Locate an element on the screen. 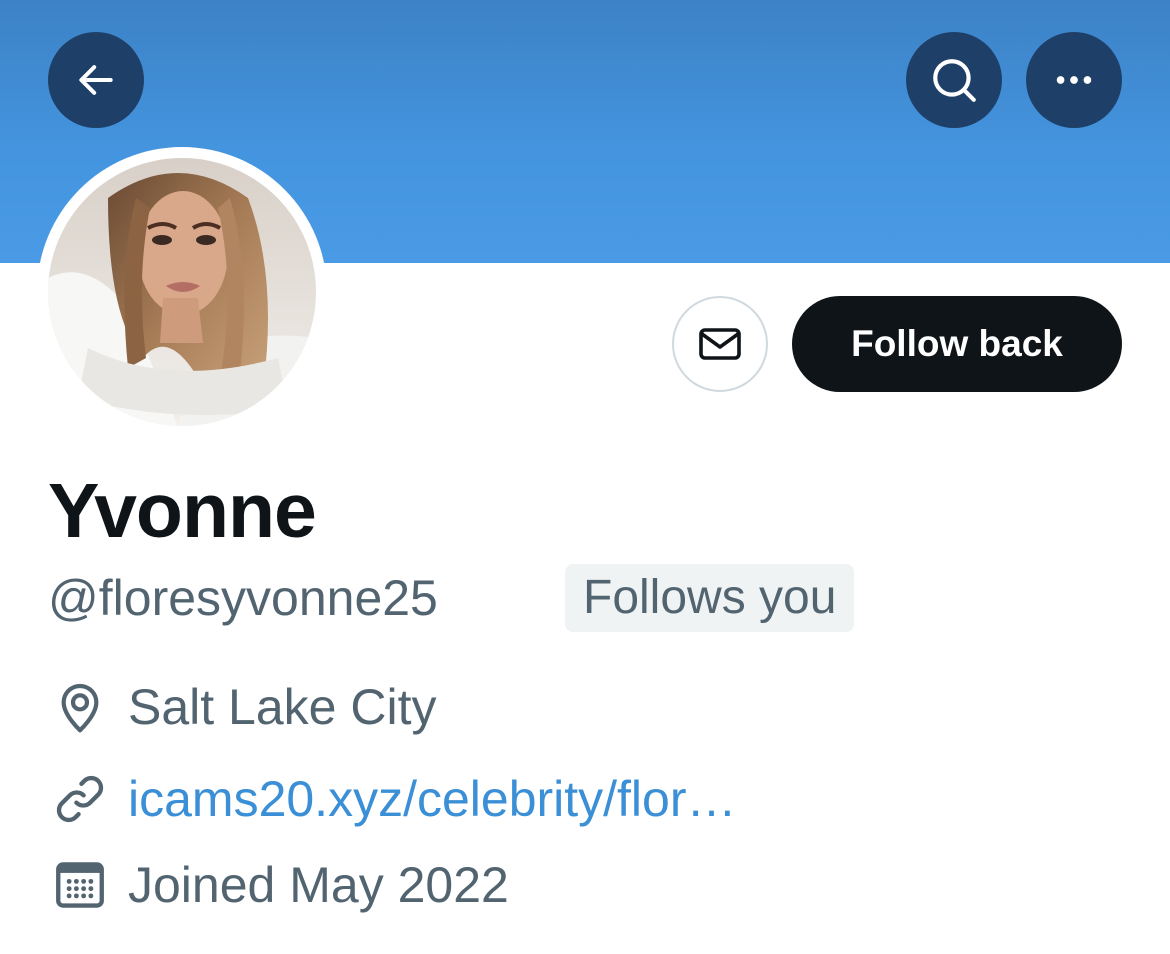 Image resolution: width=1170 pixels, height=954 pixels. more-horizontal-icon is located at coordinates (1074, 80).